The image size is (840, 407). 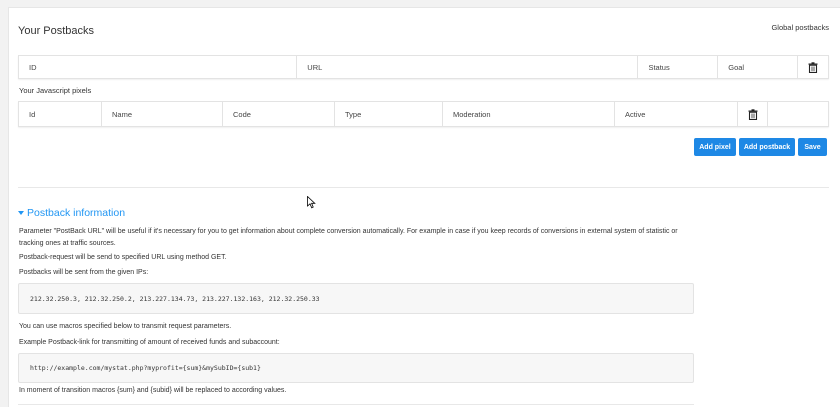 What do you see at coordinates (529, 114) in the screenshot?
I see `column-moderation: Moderation` at bounding box center [529, 114].